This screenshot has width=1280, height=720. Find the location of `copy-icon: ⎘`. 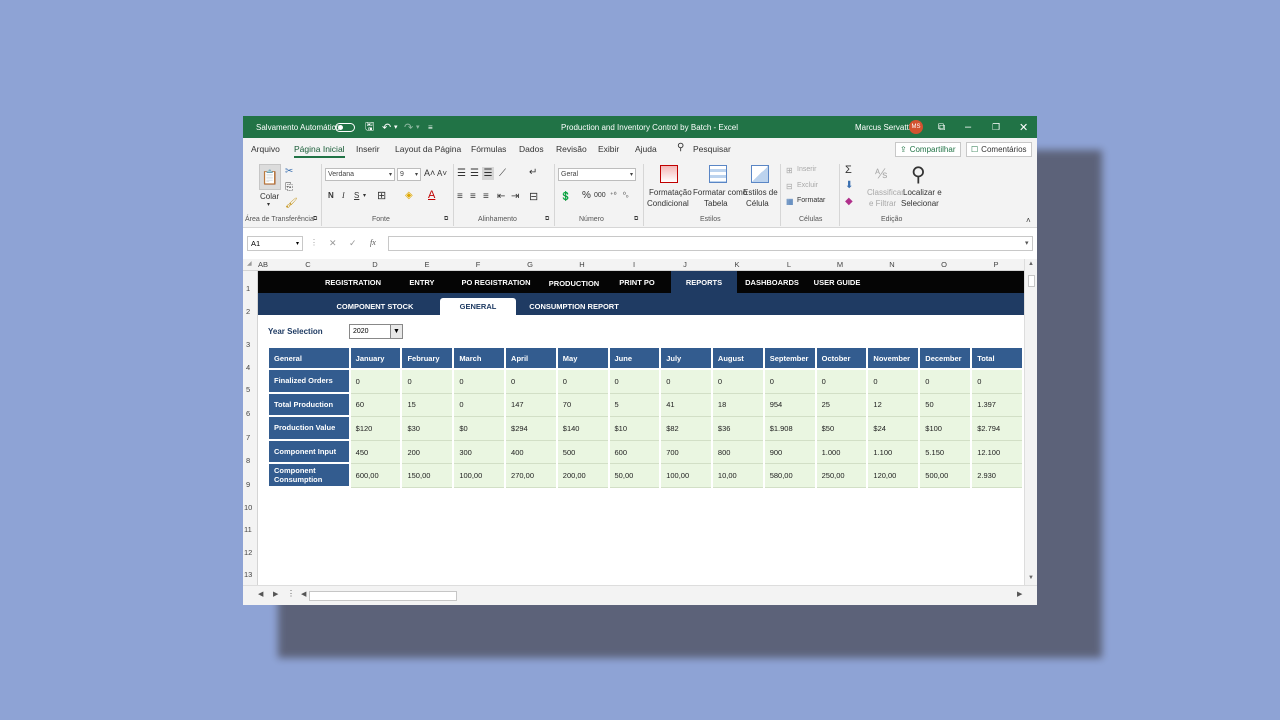

copy-icon: ⎘ is located at coordinates (289, 187).